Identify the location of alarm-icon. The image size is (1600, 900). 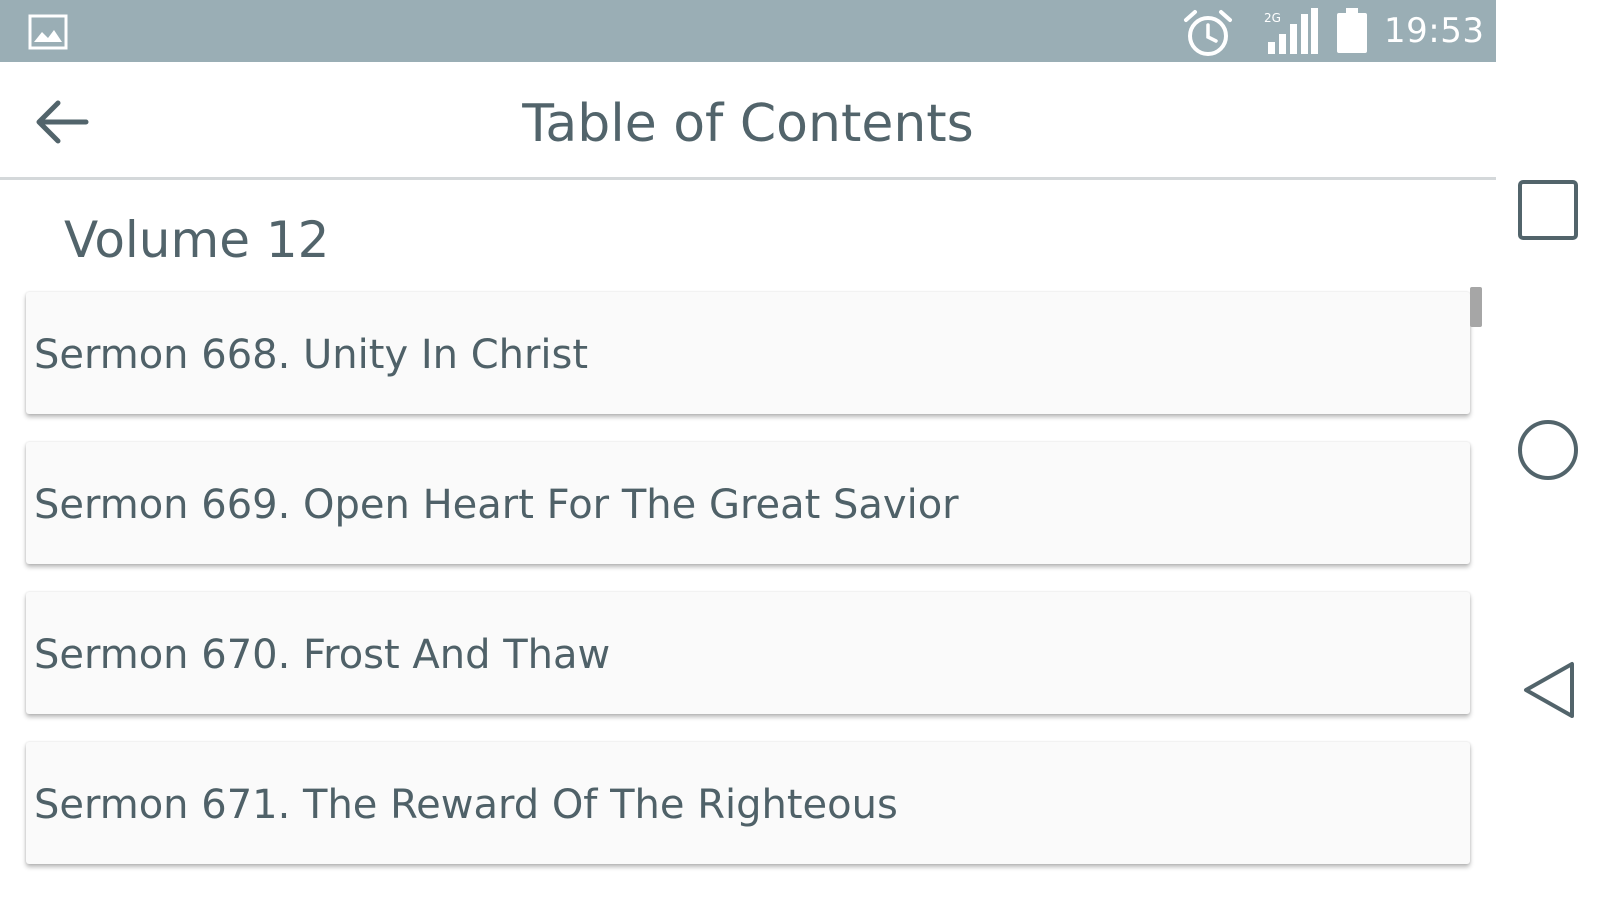
(1208, 33).